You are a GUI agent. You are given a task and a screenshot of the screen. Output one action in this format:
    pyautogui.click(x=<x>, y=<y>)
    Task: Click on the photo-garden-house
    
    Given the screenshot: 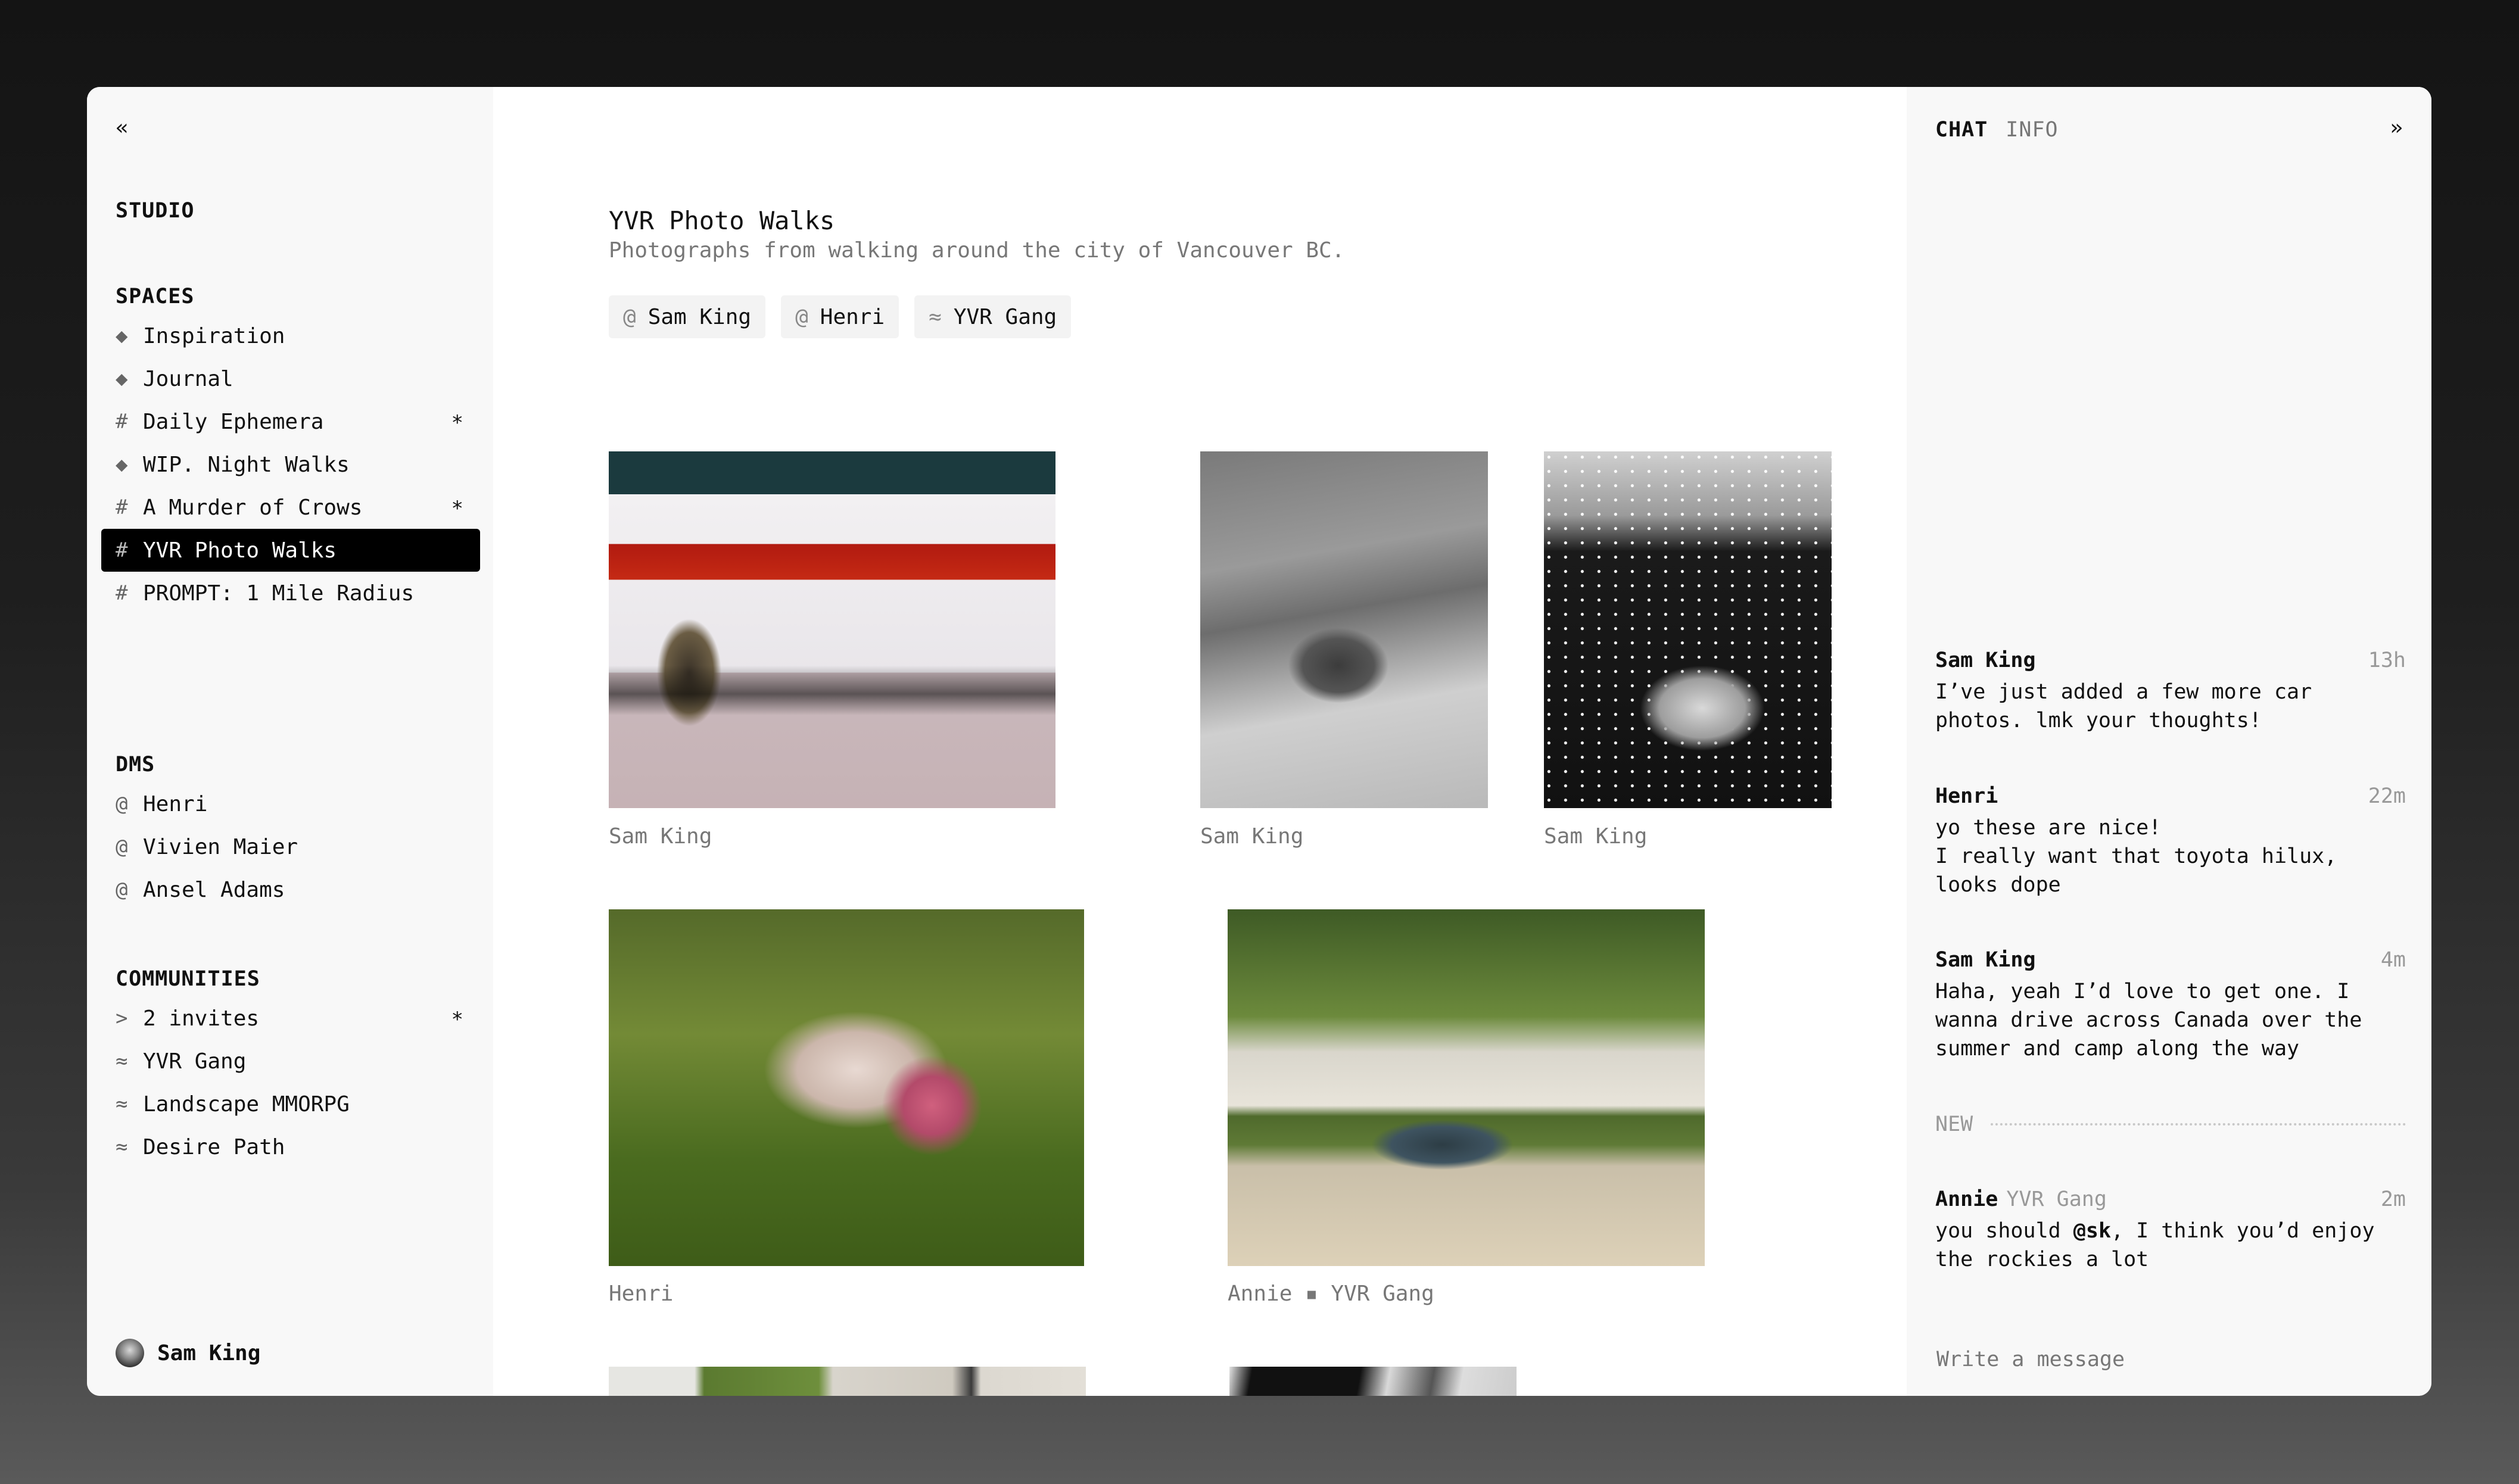 What is the action you would take?
    pyautogui.click(x=846, y=1087)
    